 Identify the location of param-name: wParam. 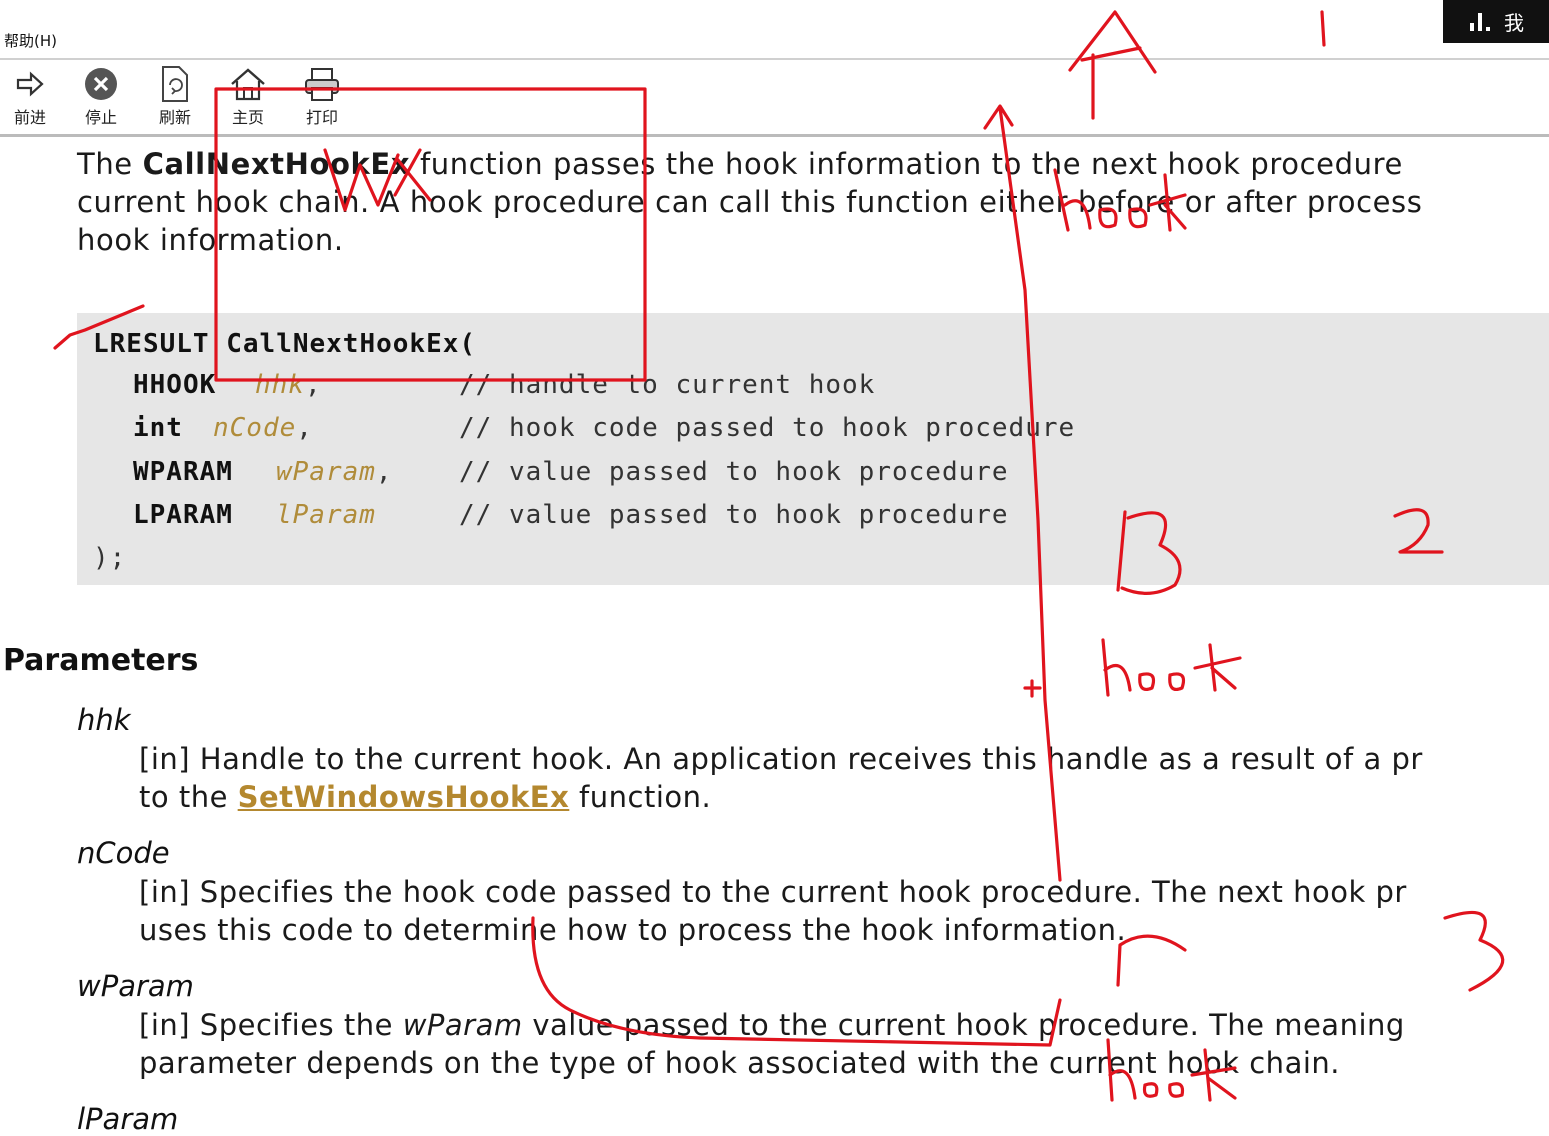
(326, 472).